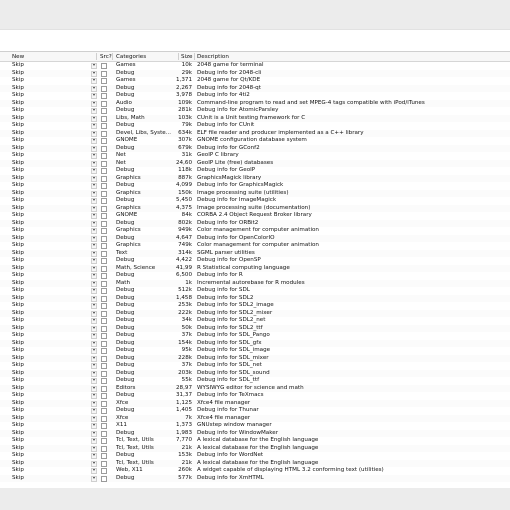 This screenshot has width=510, height=510. I want to click on table-row: Skip ▾ Debug 802k Debug info for ORBit2, so click(255, 223).